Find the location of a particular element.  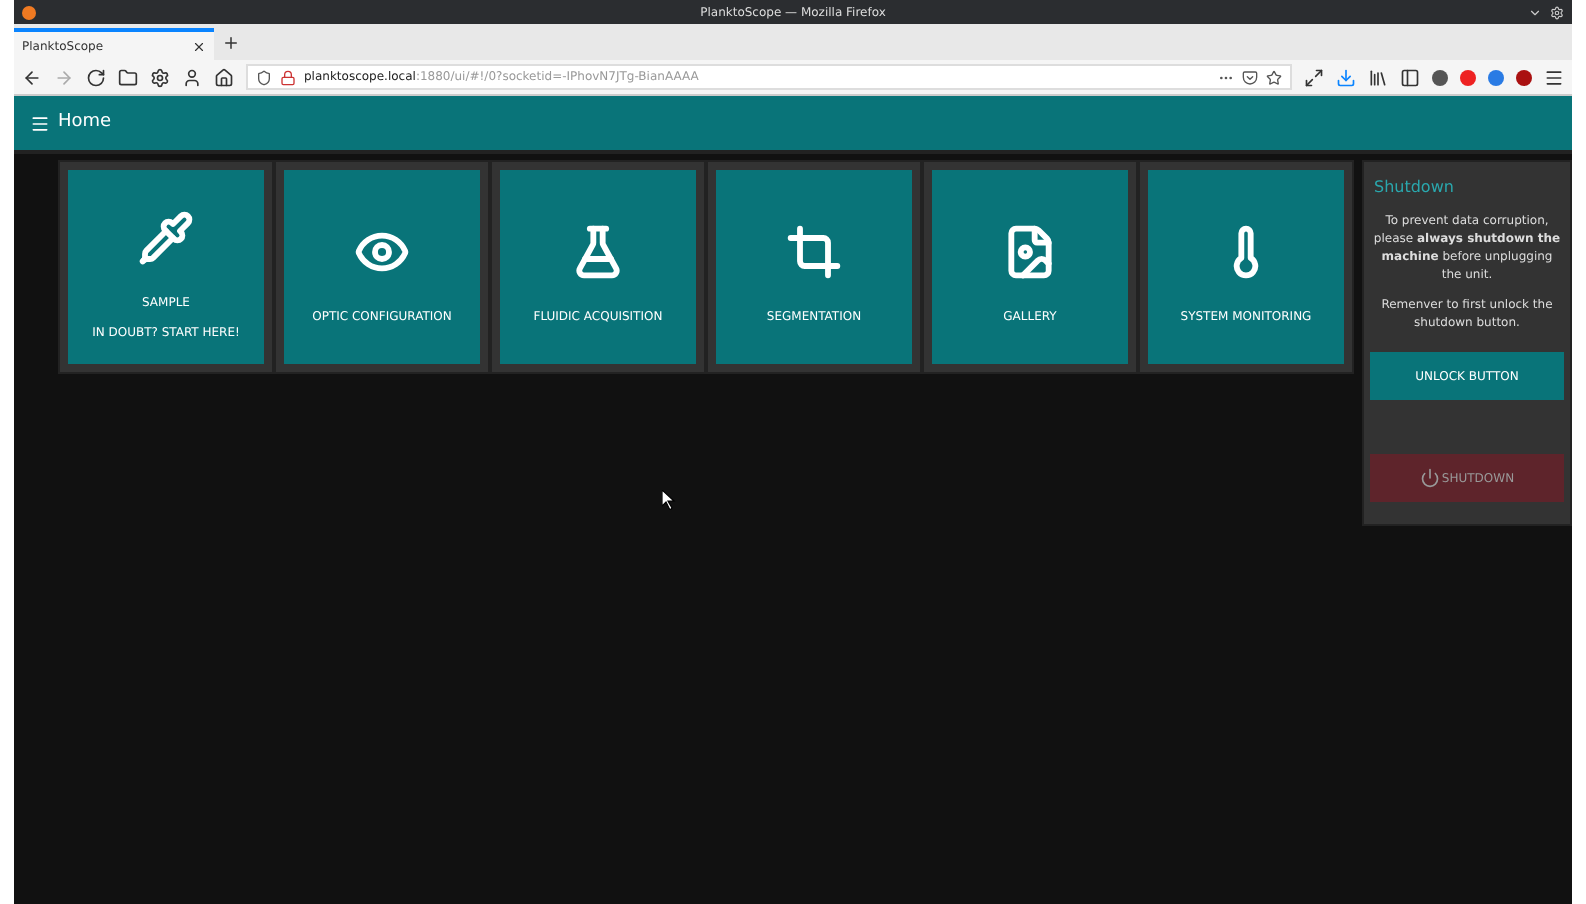

expand-icon is located at coordinates (1314, 77).